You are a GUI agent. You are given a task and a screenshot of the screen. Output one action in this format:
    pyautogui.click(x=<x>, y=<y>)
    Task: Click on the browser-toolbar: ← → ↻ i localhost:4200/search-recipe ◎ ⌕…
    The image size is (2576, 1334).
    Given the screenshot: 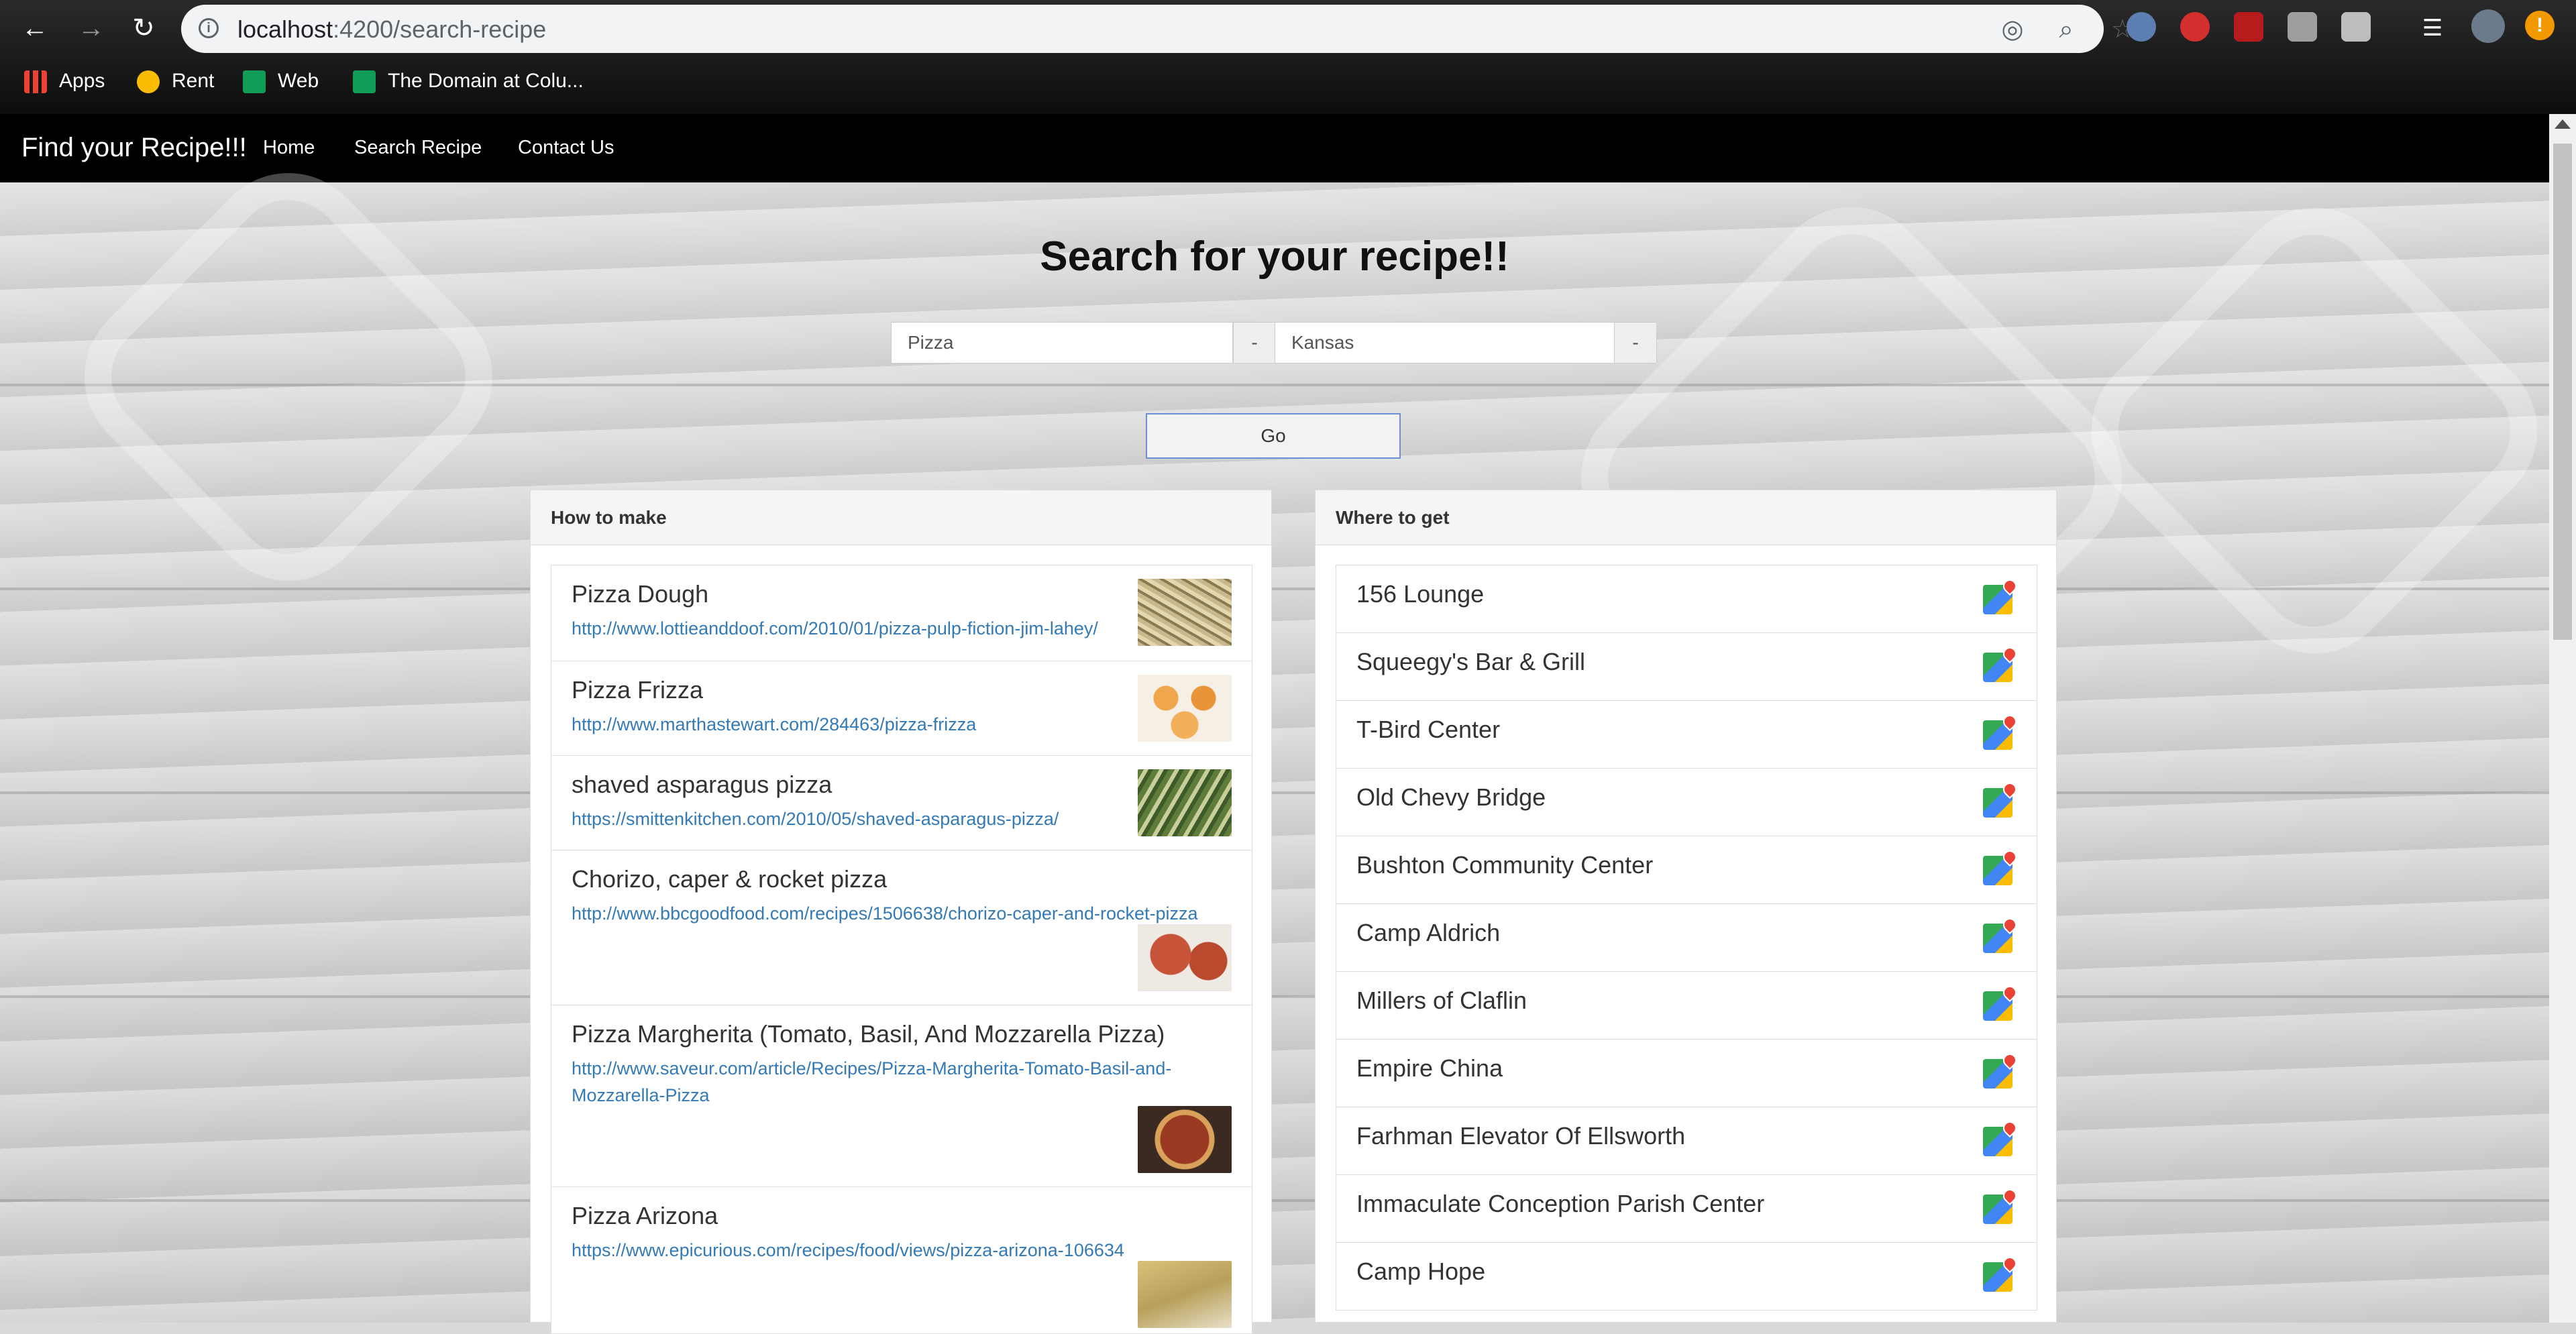 What is the action you would take?
    pyautogui.click(x=1288, y=29)
    